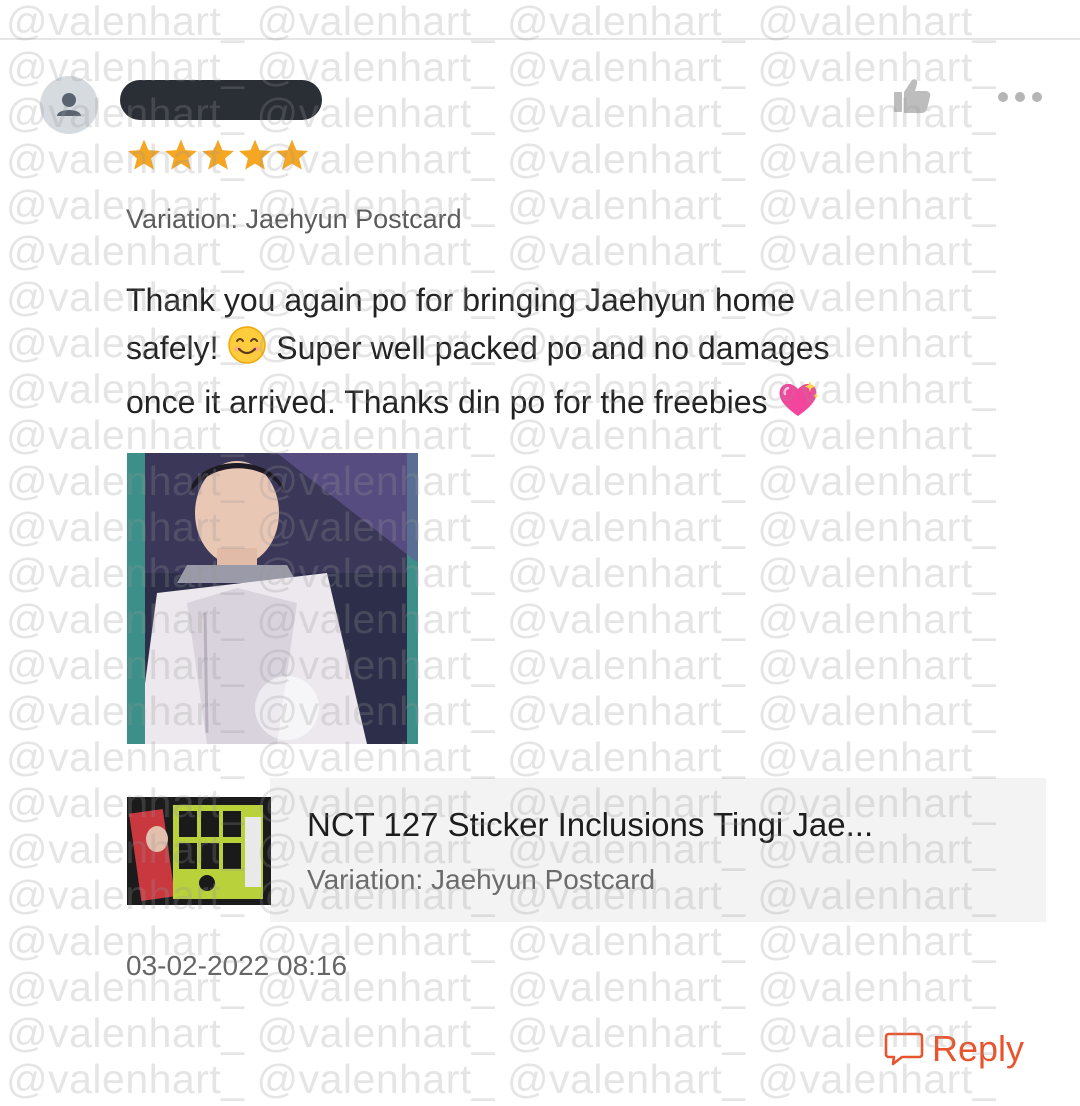  What do you see at coordinates (69, 105) in the screenshot?
I see `user-avatar-icon` at bounding box center [69, 105].